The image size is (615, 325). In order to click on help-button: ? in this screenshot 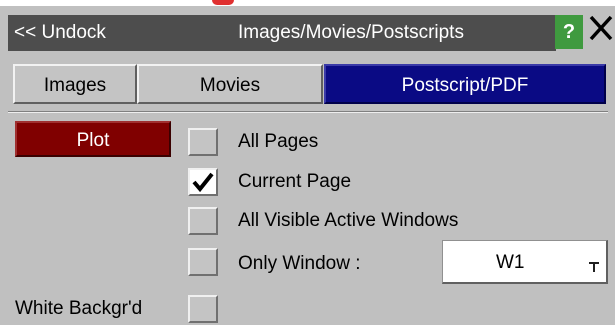, I will do `click(569, 32)`.